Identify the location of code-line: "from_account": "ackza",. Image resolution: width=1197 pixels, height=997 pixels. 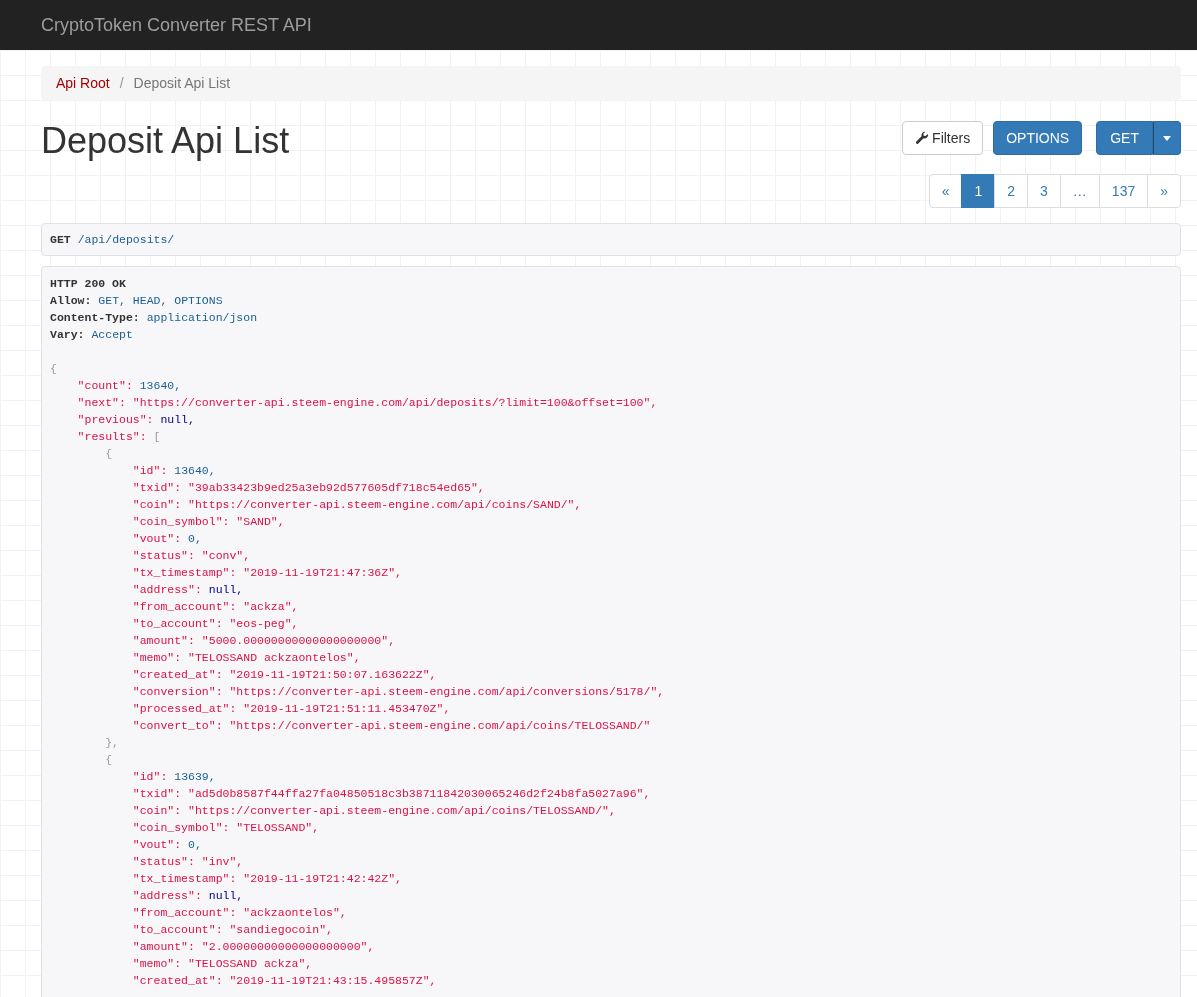
(215, 607).